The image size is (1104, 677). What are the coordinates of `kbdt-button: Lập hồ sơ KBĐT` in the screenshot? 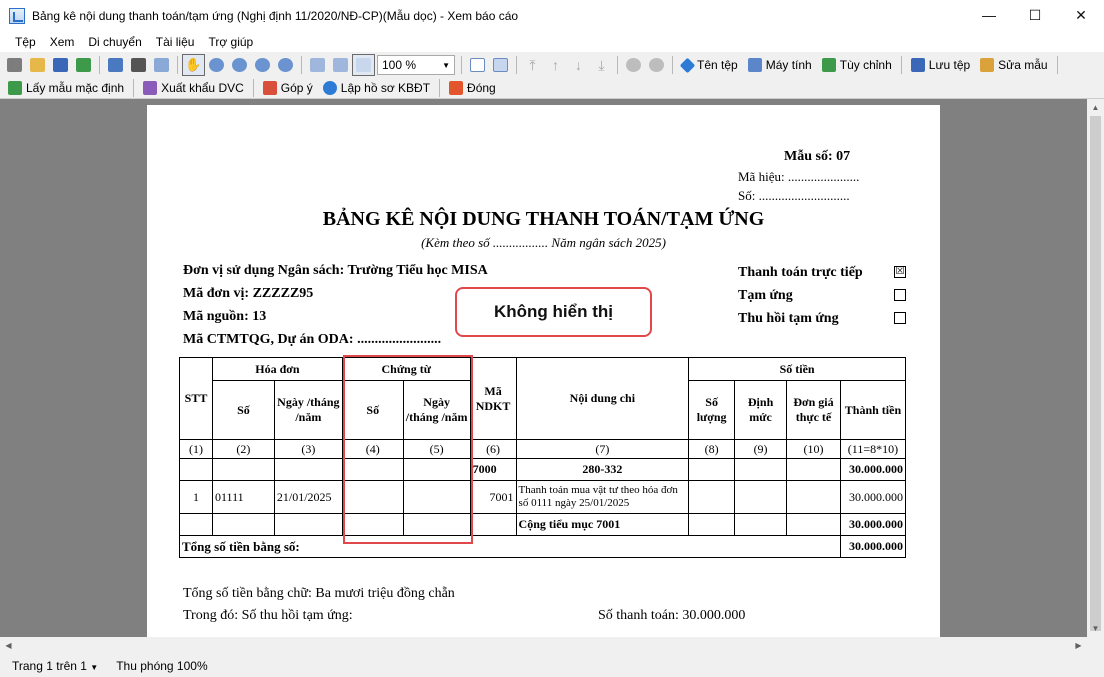 It's located at (376, 88).